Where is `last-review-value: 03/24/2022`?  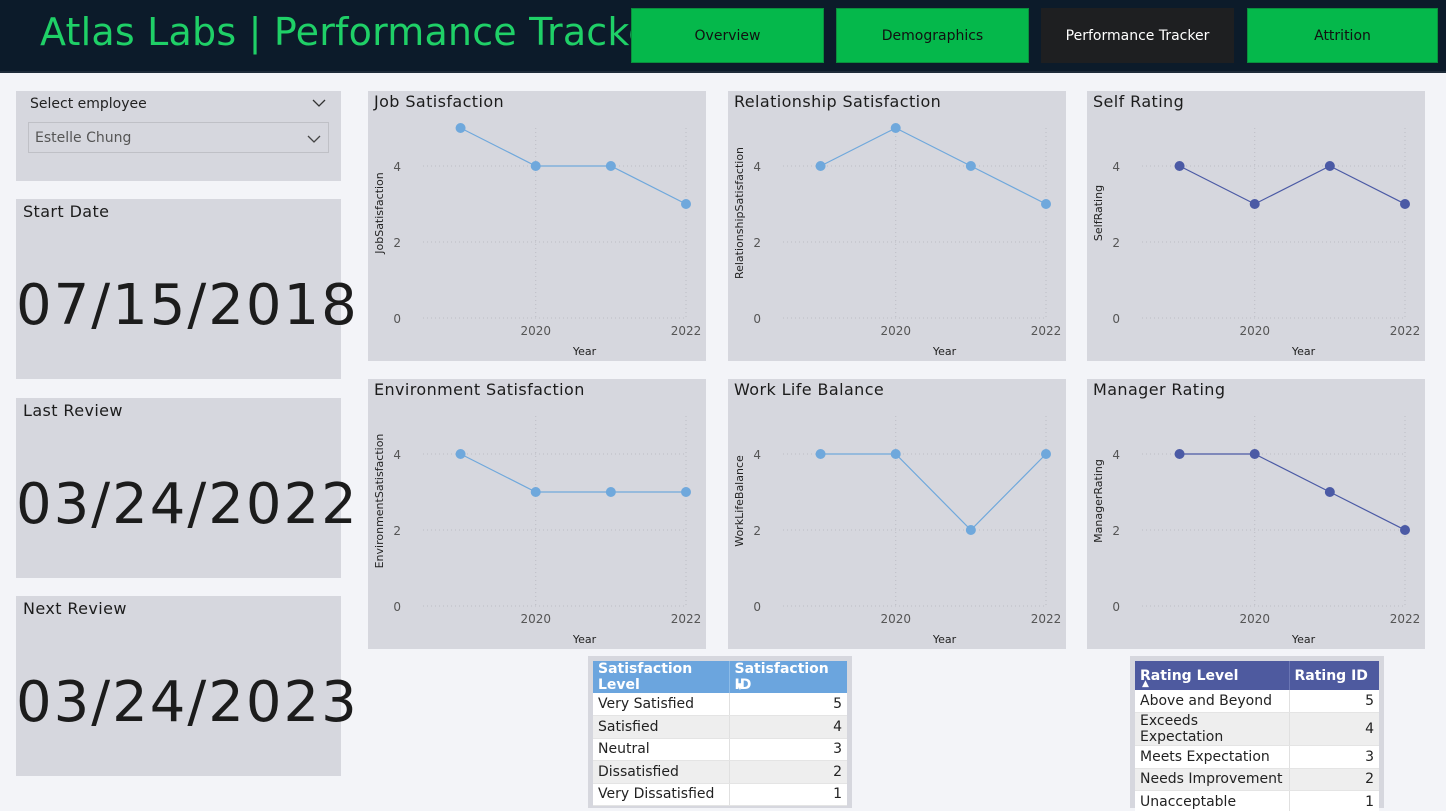
last-review-value: 03/24/2022 is located at coordinates (187, 504).